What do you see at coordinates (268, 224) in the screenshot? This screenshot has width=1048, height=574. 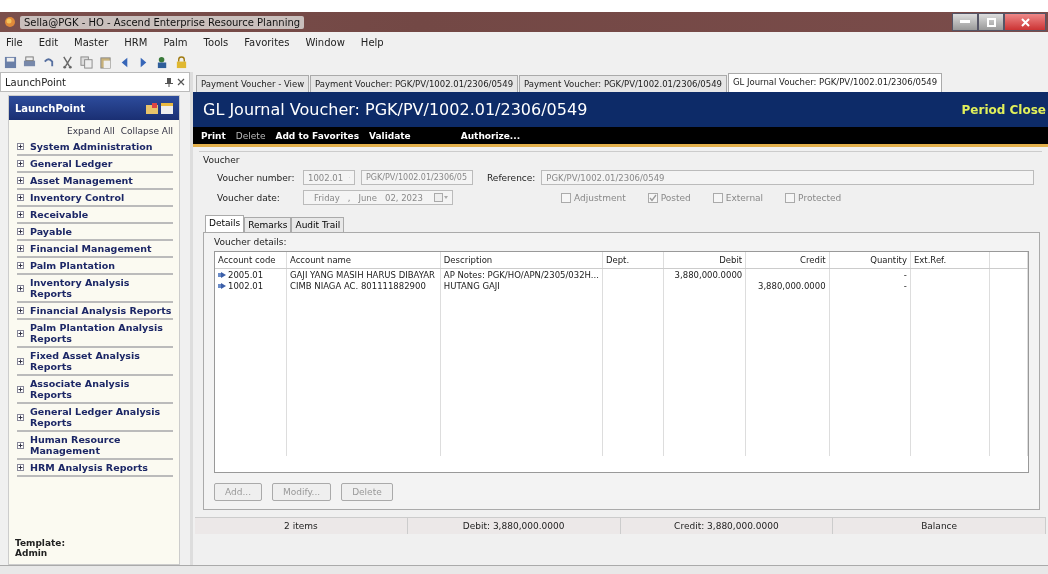 I see `detail-tab: Remarks` at bounding box center [268, 224].